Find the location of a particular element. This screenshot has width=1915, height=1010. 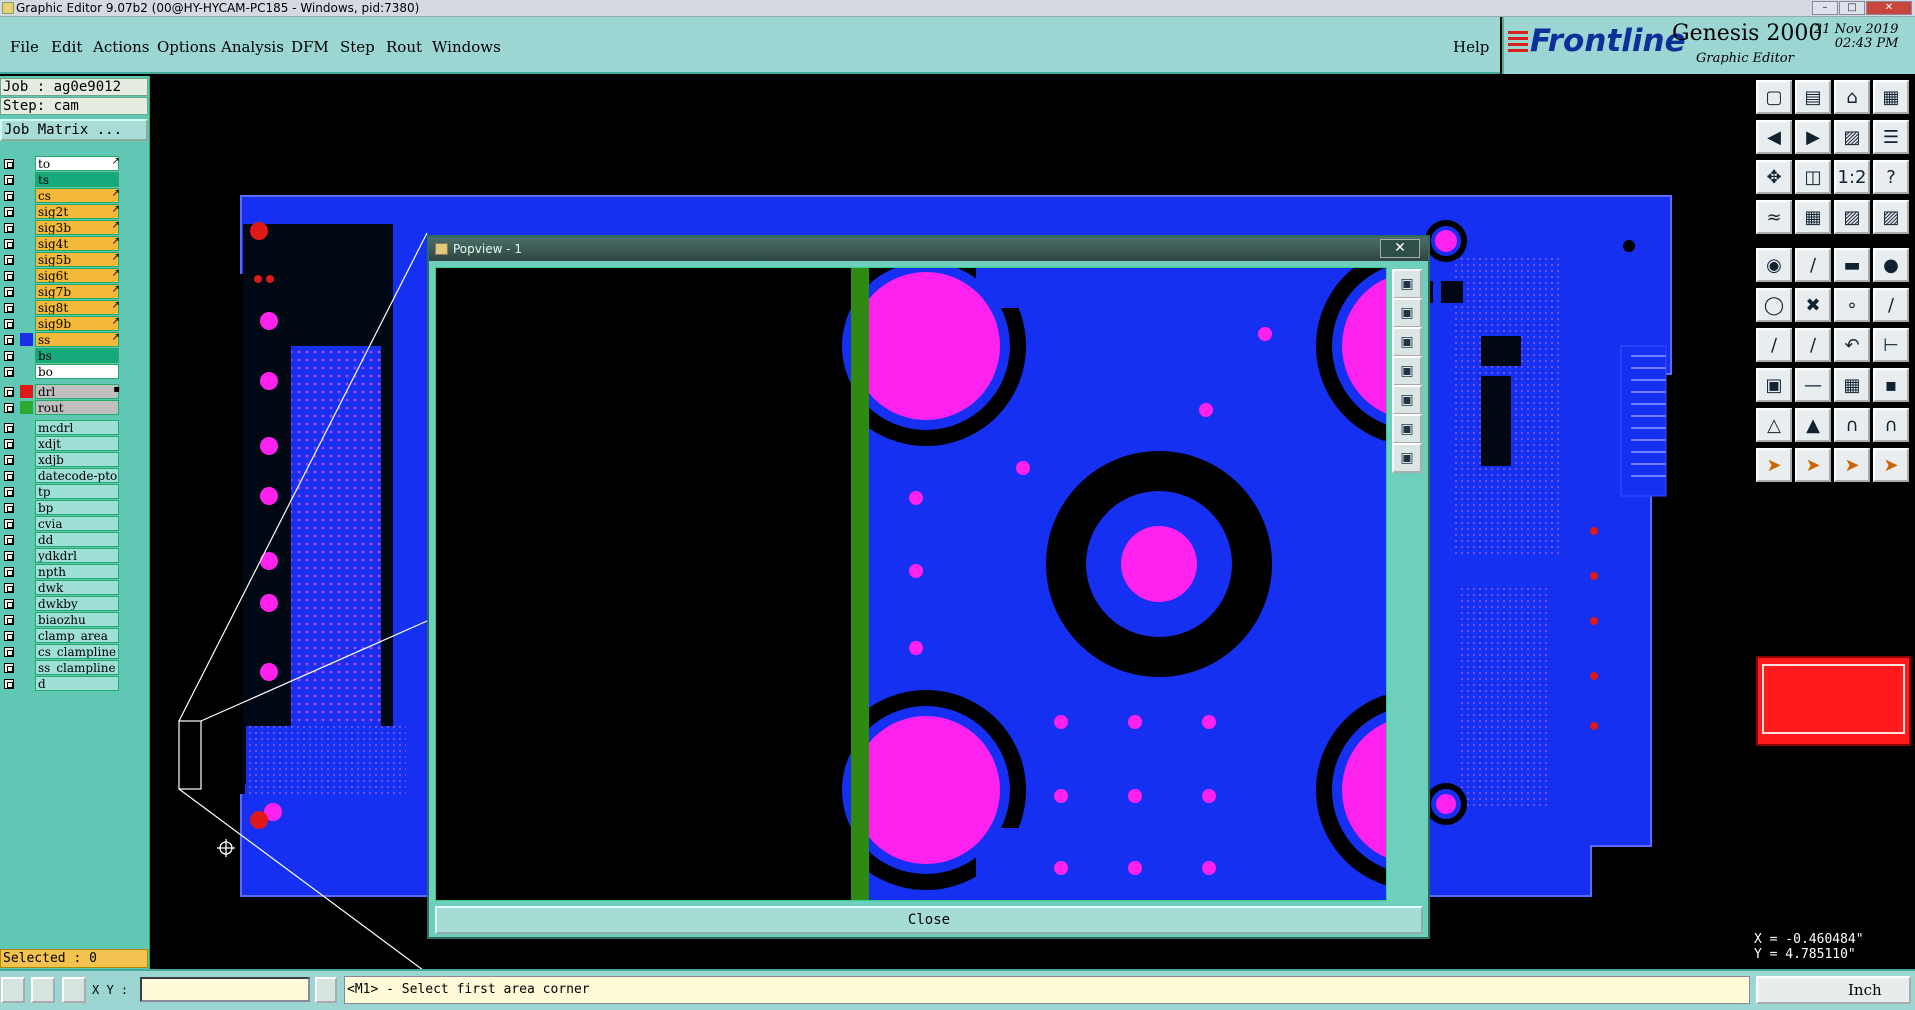

layer-name: xdjt is located at coordinates (77, 443).